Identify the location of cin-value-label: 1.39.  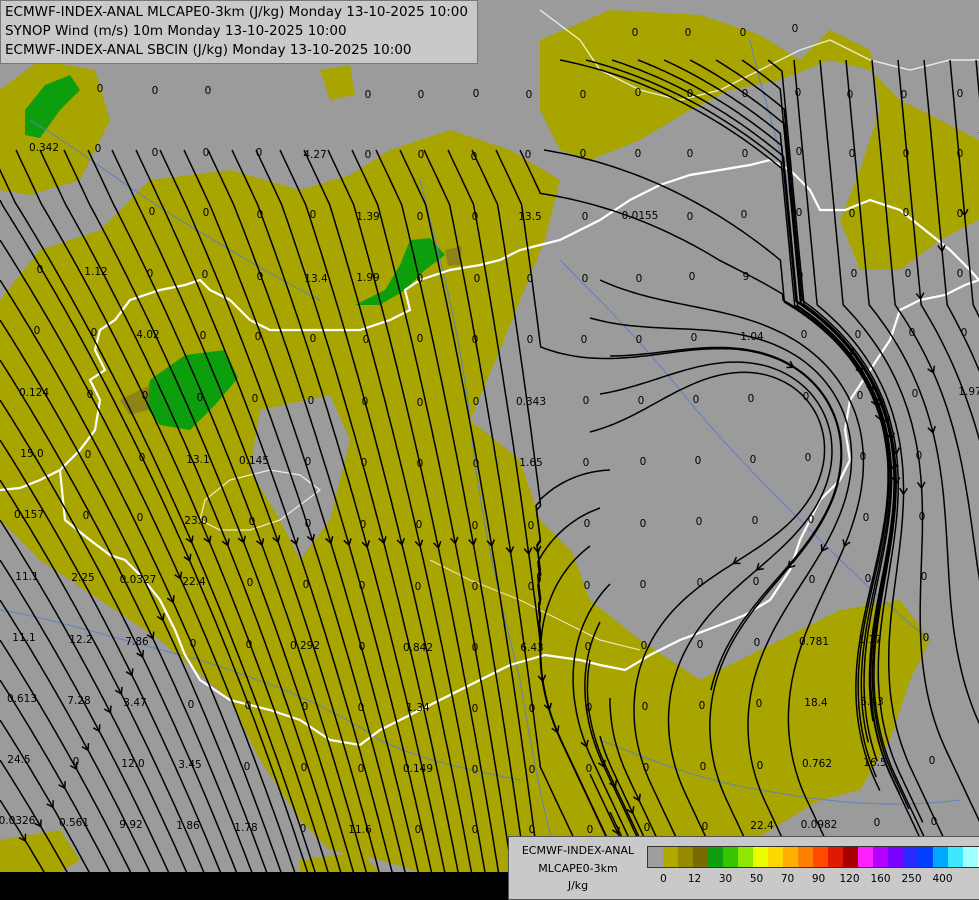
(367, 217).